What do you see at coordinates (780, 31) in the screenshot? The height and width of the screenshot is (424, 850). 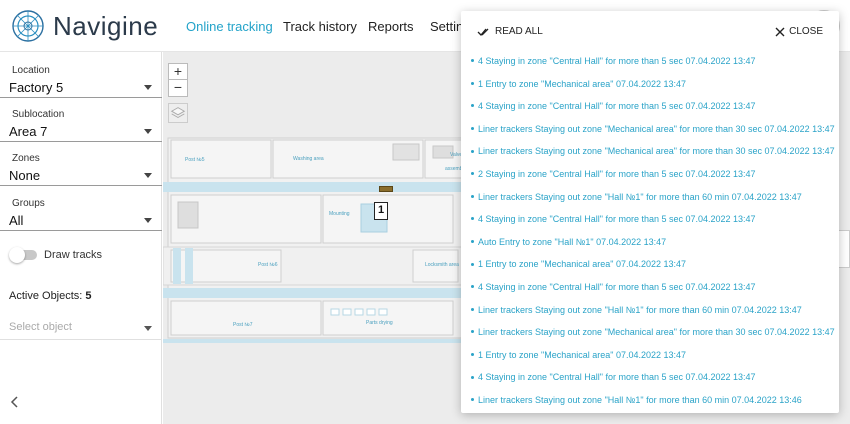 I see `close-icon` at bounding box center [780, 31].